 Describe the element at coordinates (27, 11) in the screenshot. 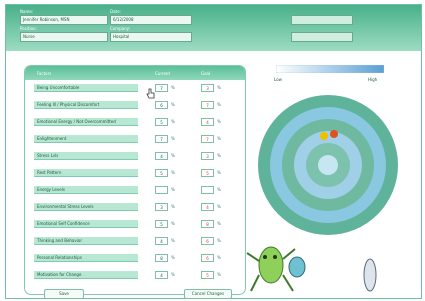

I see `name-label: Name:` at that location.